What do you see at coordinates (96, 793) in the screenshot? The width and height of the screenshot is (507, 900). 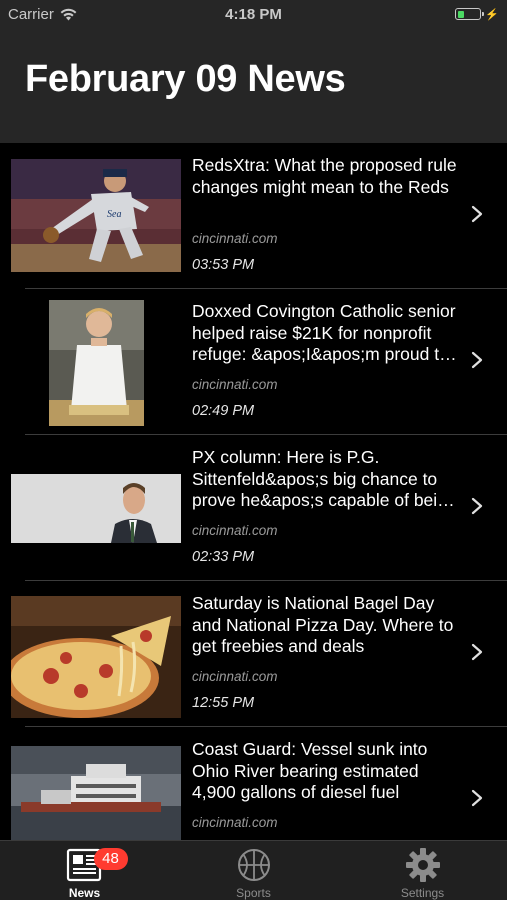 I see `river-boat-image` at bounding box center [96, 793].